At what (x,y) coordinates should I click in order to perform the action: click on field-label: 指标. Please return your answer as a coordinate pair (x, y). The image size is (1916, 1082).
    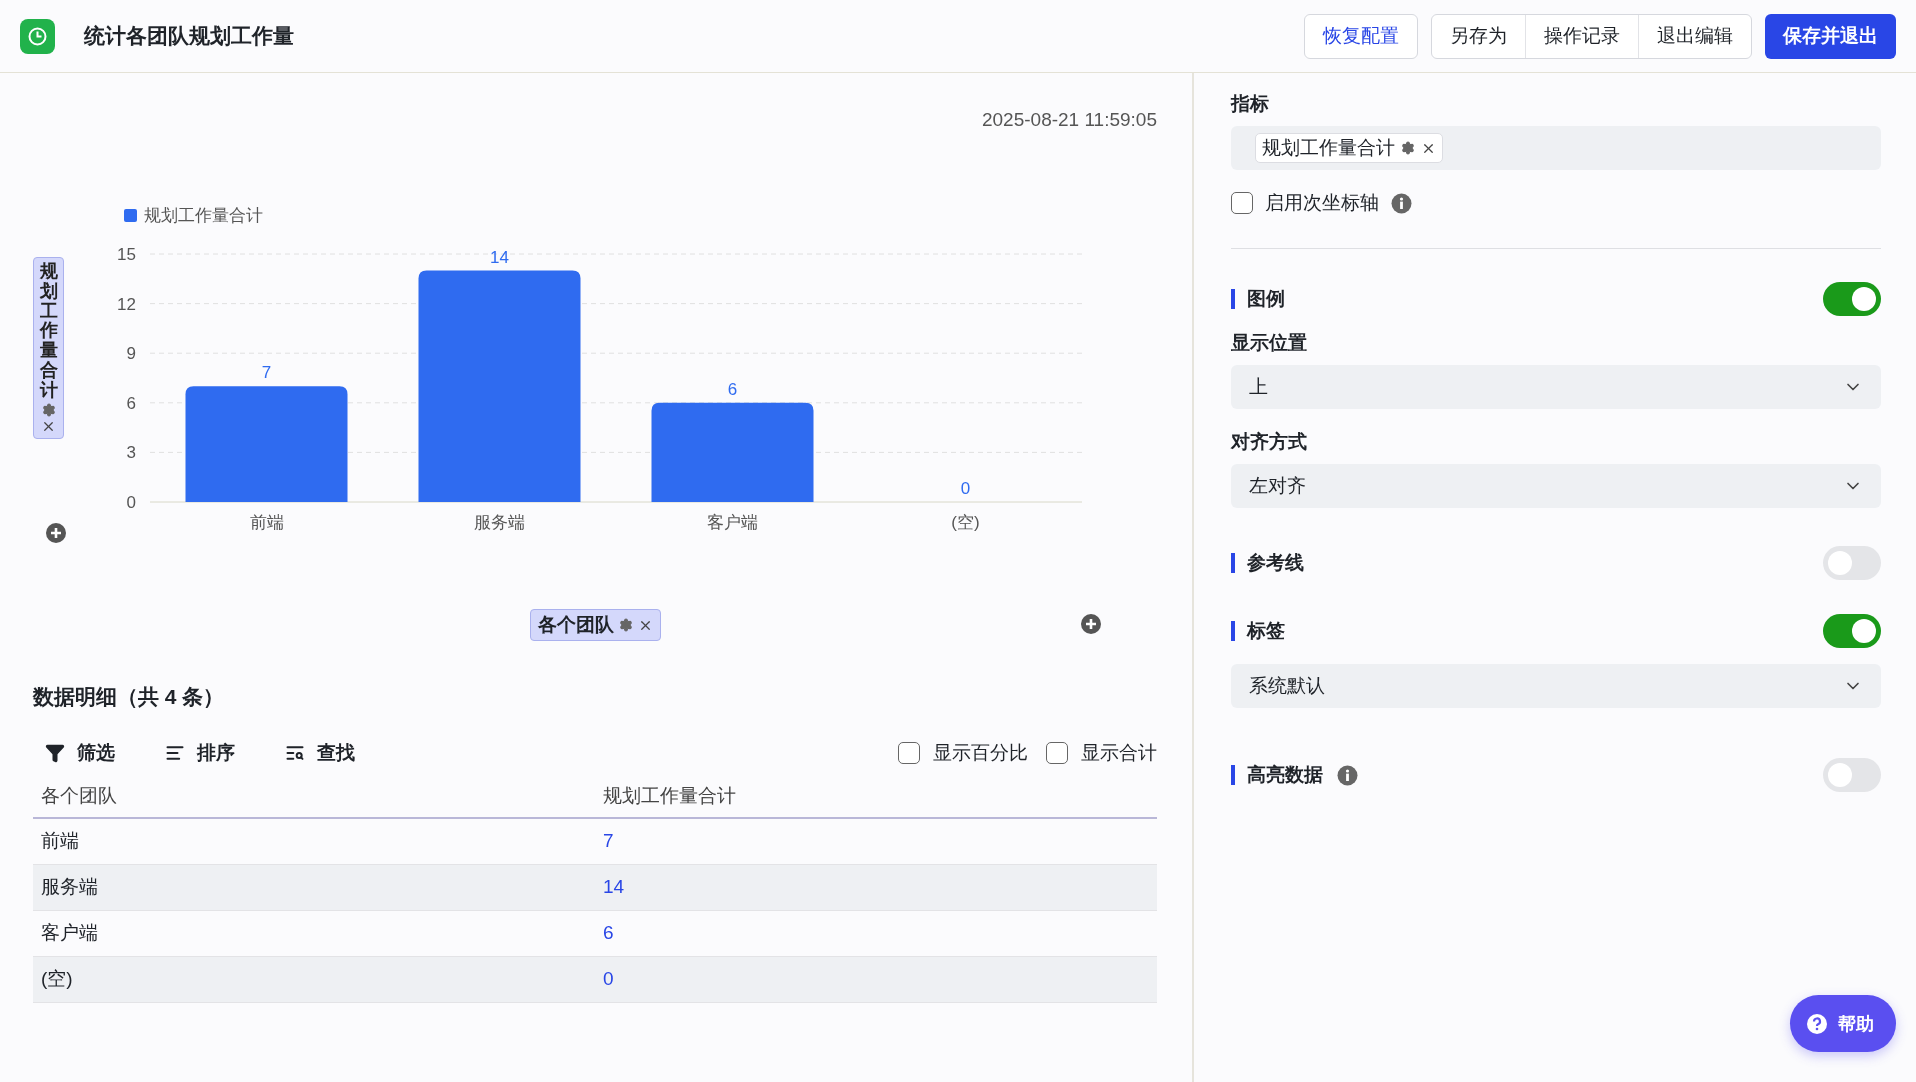
    Looking at the image, I should click on (1250, 104).